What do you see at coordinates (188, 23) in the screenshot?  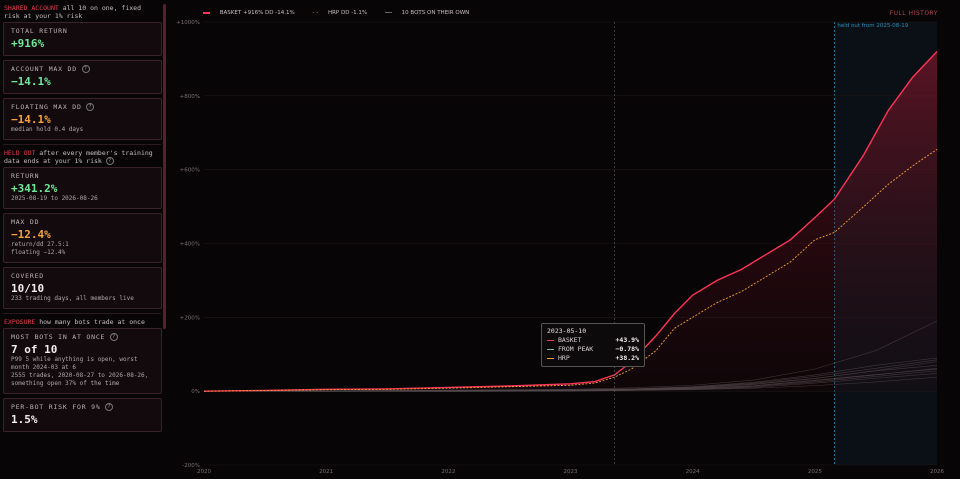 I see `y-tick-label: +1000%` at bounding box center [188, 23].